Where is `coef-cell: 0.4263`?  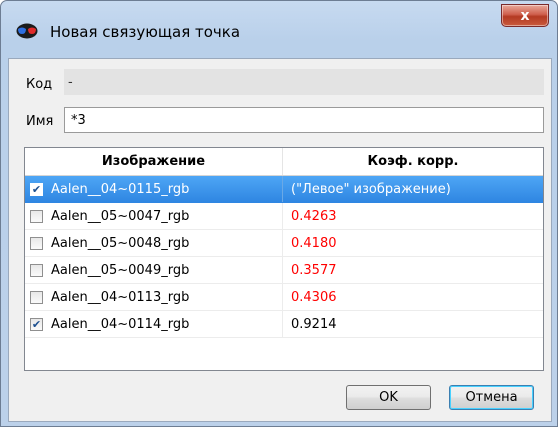 coef-cell: 0.4263 is located at coordinates (314, 216).